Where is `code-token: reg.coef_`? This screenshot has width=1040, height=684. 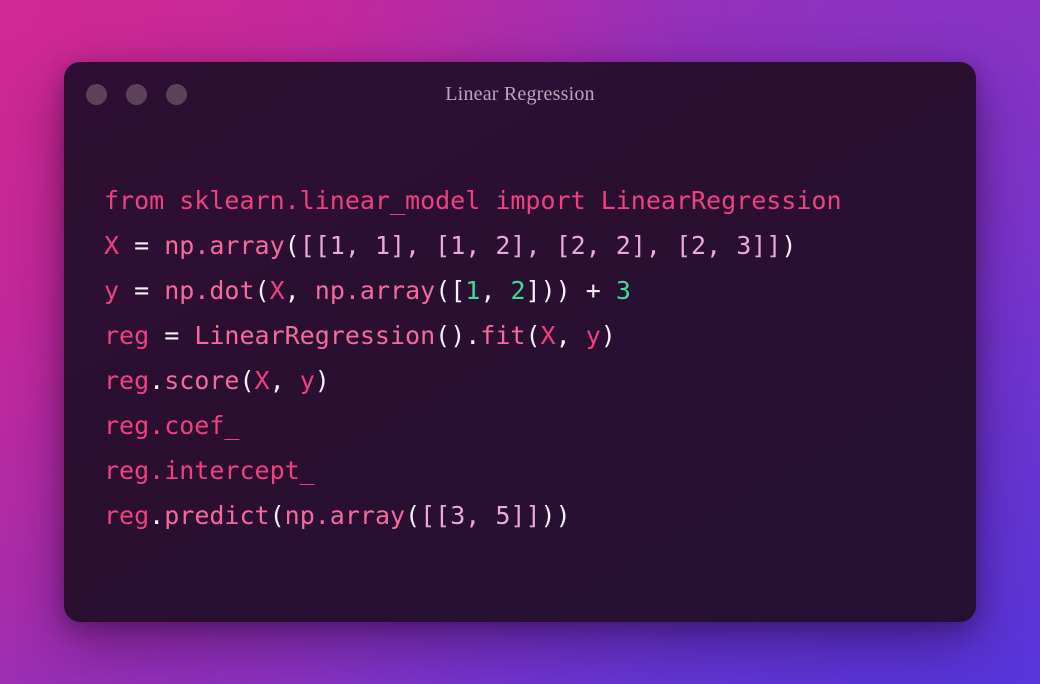
code-token: reg.coef_ is located at coordinates (172, 425).